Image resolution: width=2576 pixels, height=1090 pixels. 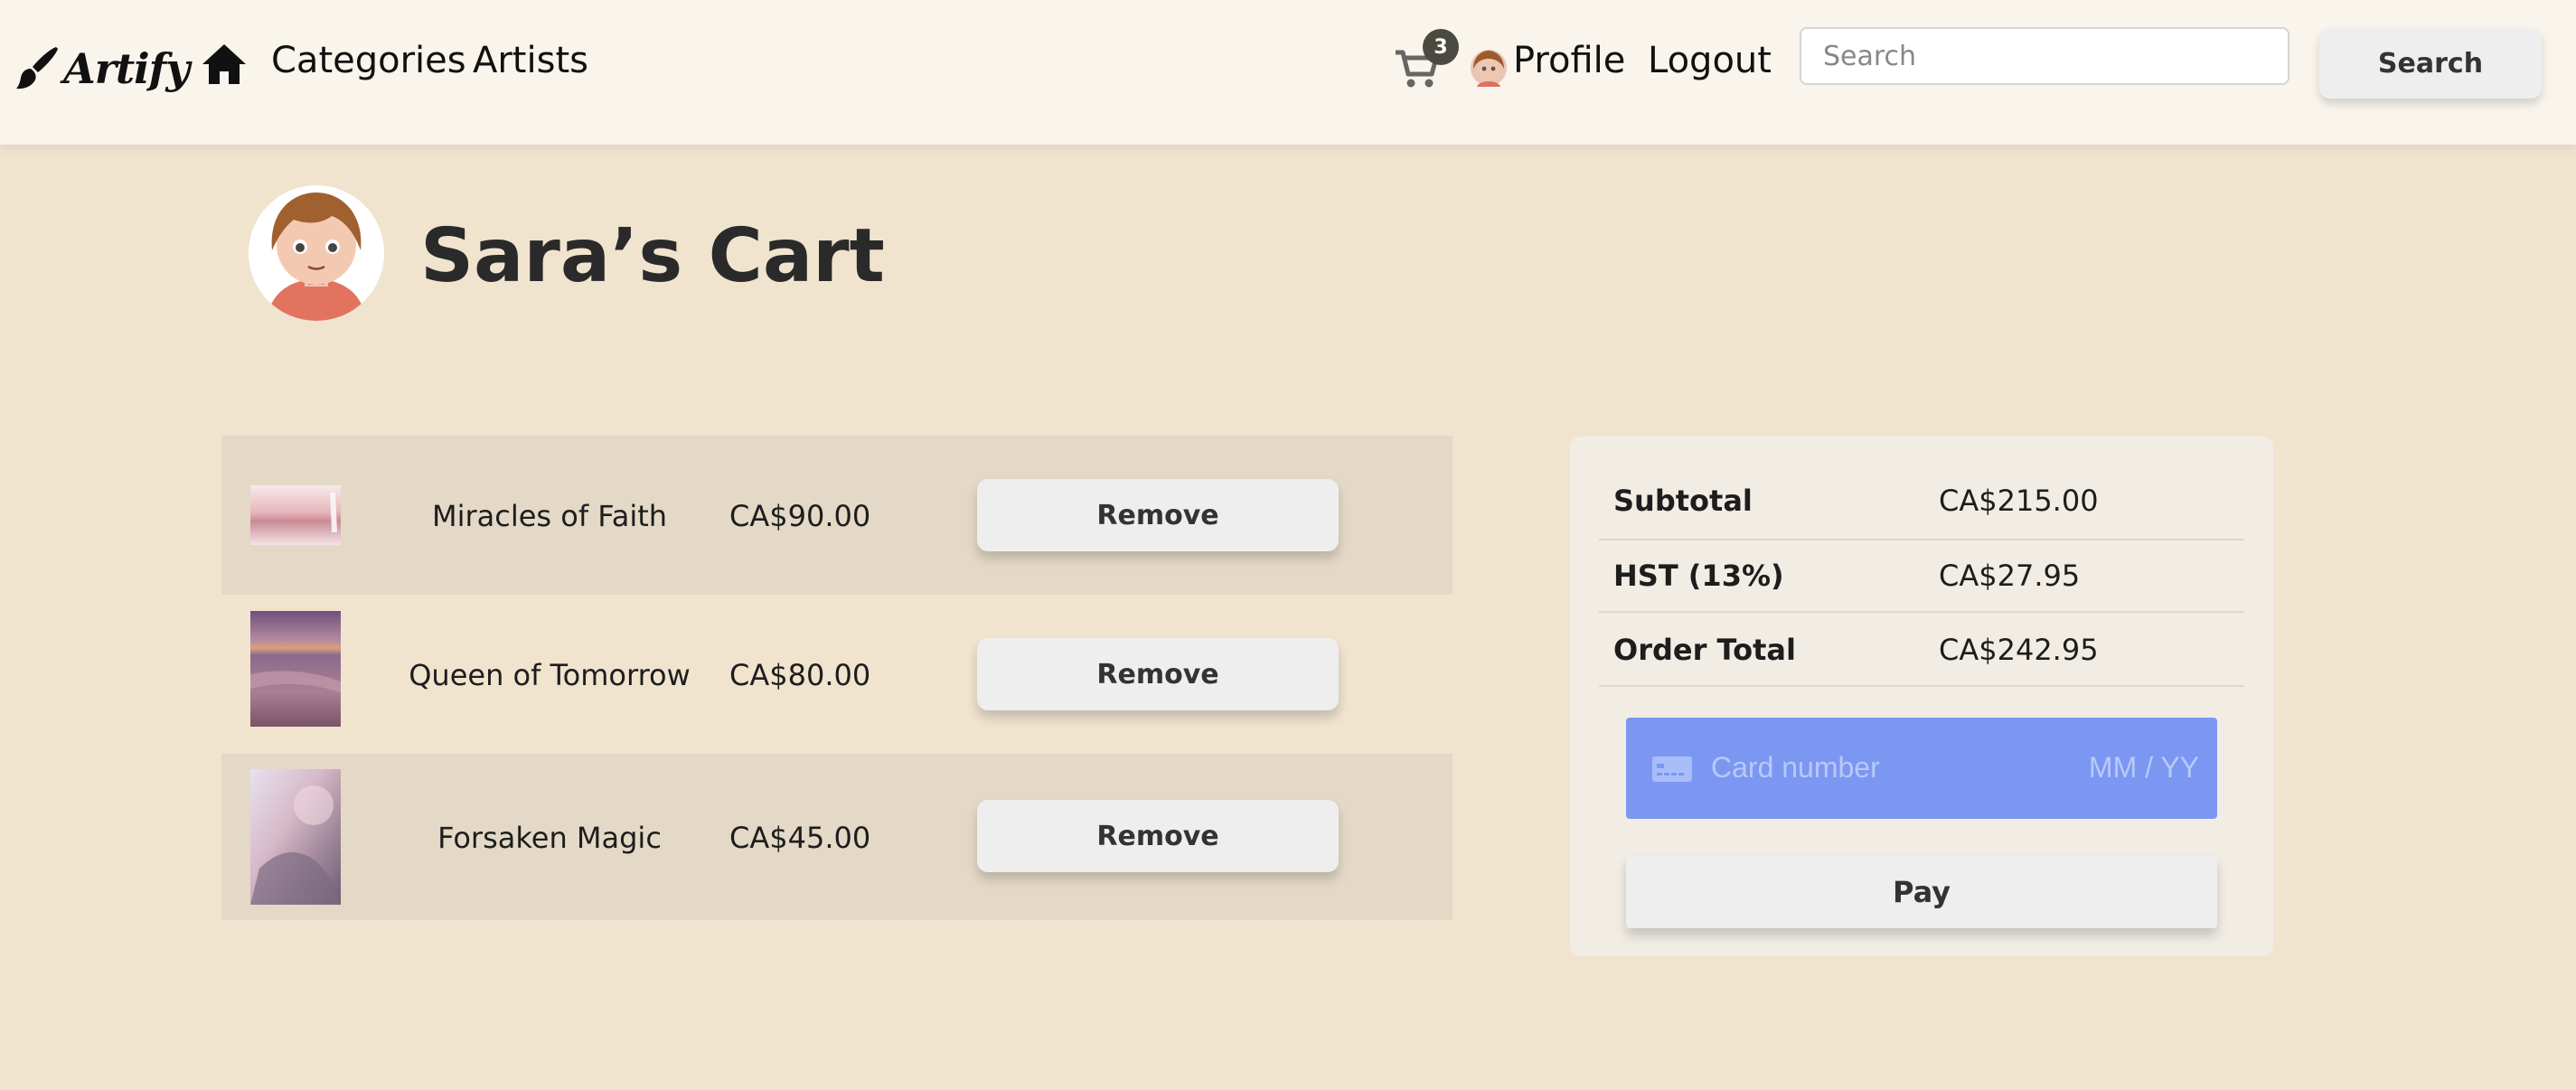 What do you see at coordinates (1921, 892) in the screenshot?
I see `pay-button: Pay` at bounding box center [1921, 892].